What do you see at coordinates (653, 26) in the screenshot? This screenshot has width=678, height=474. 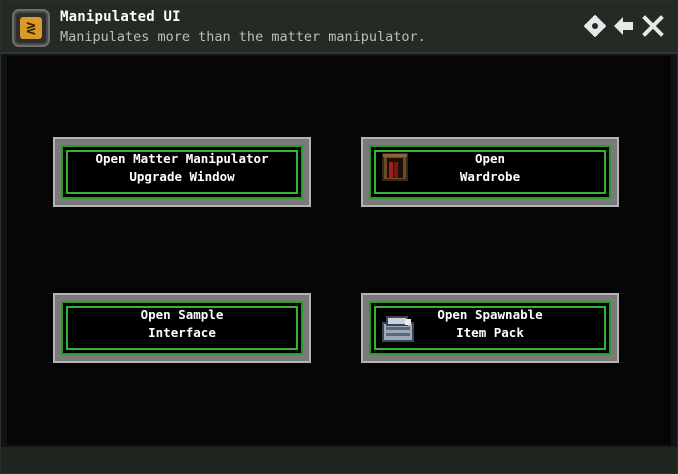 I see `close-icon` at bounding box center [653, 26].